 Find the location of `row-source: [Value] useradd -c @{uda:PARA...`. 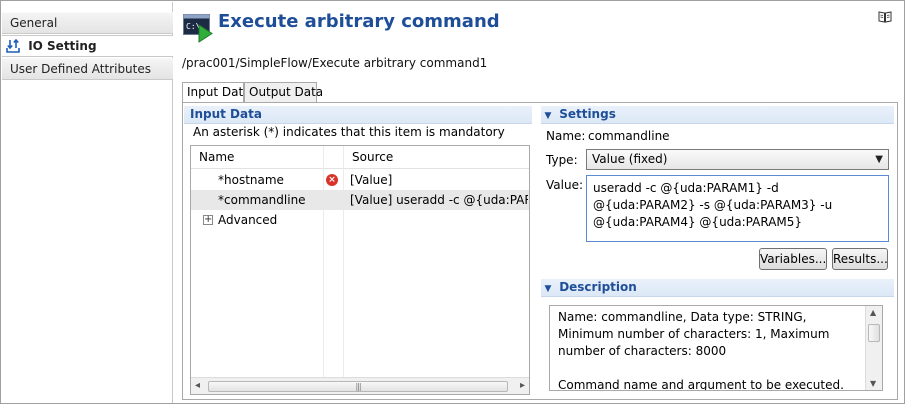

row-source: [Value] useradd -c @{uda:PARA... is located at coordinates (439, 200).